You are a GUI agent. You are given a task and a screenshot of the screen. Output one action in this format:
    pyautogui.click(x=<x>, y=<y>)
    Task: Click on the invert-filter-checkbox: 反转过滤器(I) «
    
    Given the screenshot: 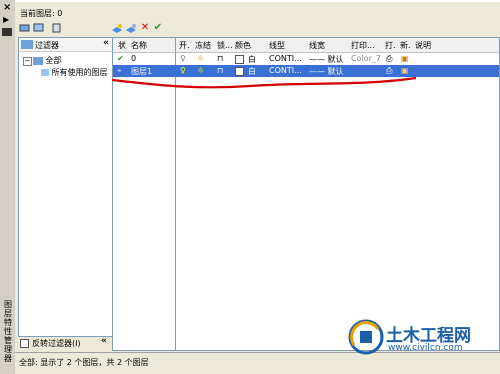 What is the action you would take?
    pyautogui.click(x=65, y=342)
    